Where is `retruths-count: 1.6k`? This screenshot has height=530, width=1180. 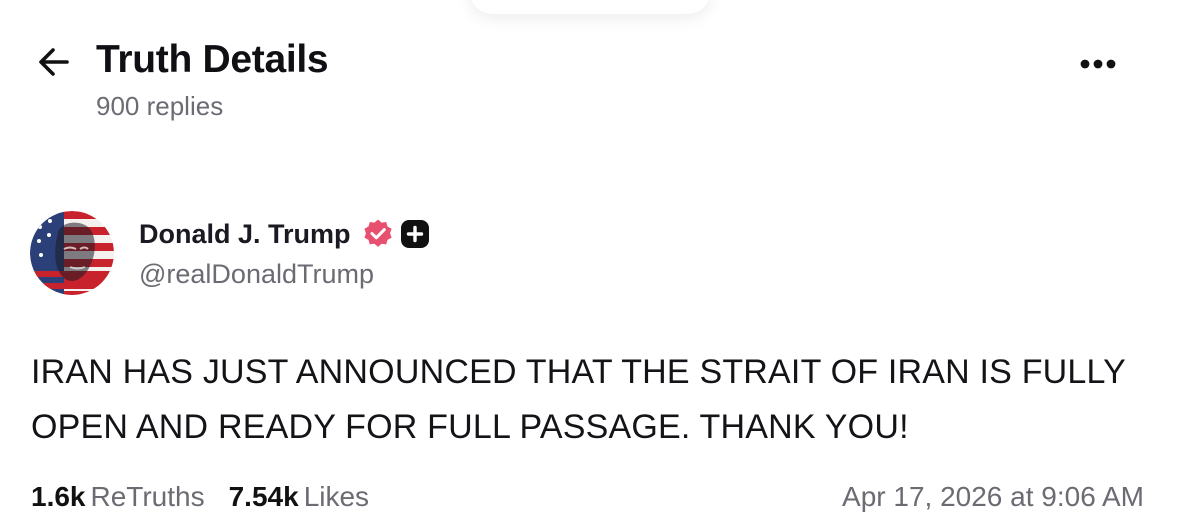
retruths-count: 1.6k is located at coordinates (58, 496).